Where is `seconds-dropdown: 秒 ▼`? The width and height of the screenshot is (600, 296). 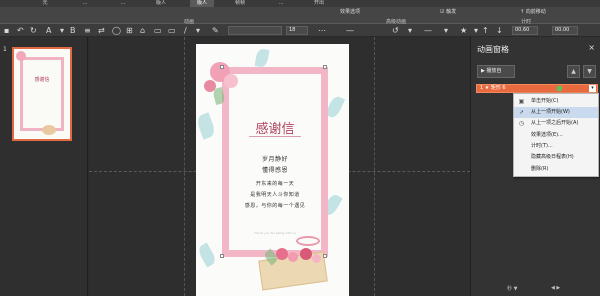 seconds-dropdown: 秒 ▼ is located at coordinates (512, 288).